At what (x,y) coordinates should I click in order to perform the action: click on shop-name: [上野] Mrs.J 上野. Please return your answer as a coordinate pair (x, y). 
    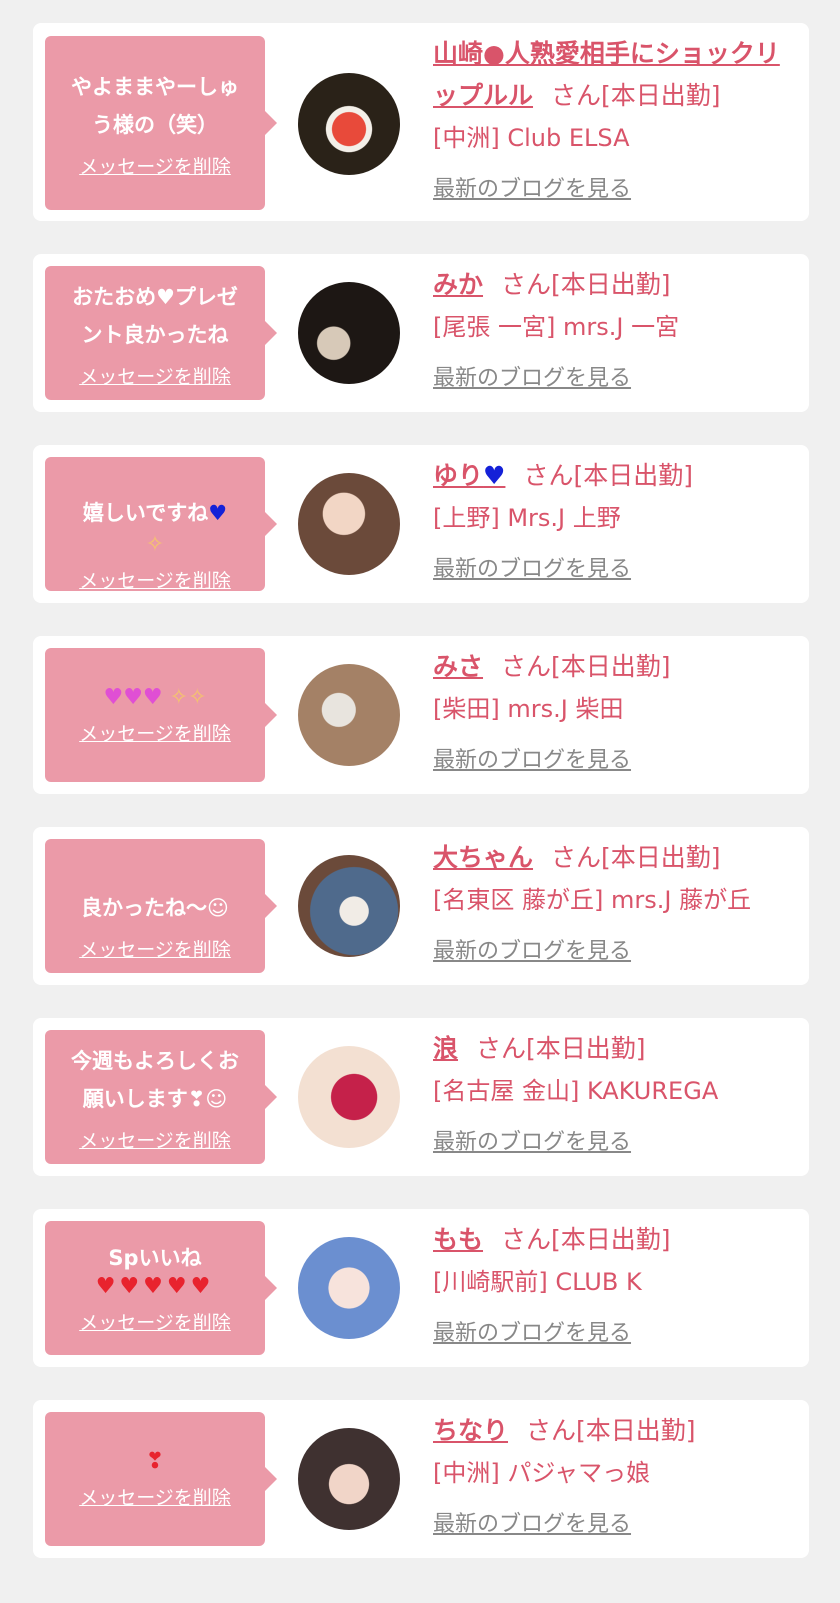
    Looking at the image, I should click on (527, 518).